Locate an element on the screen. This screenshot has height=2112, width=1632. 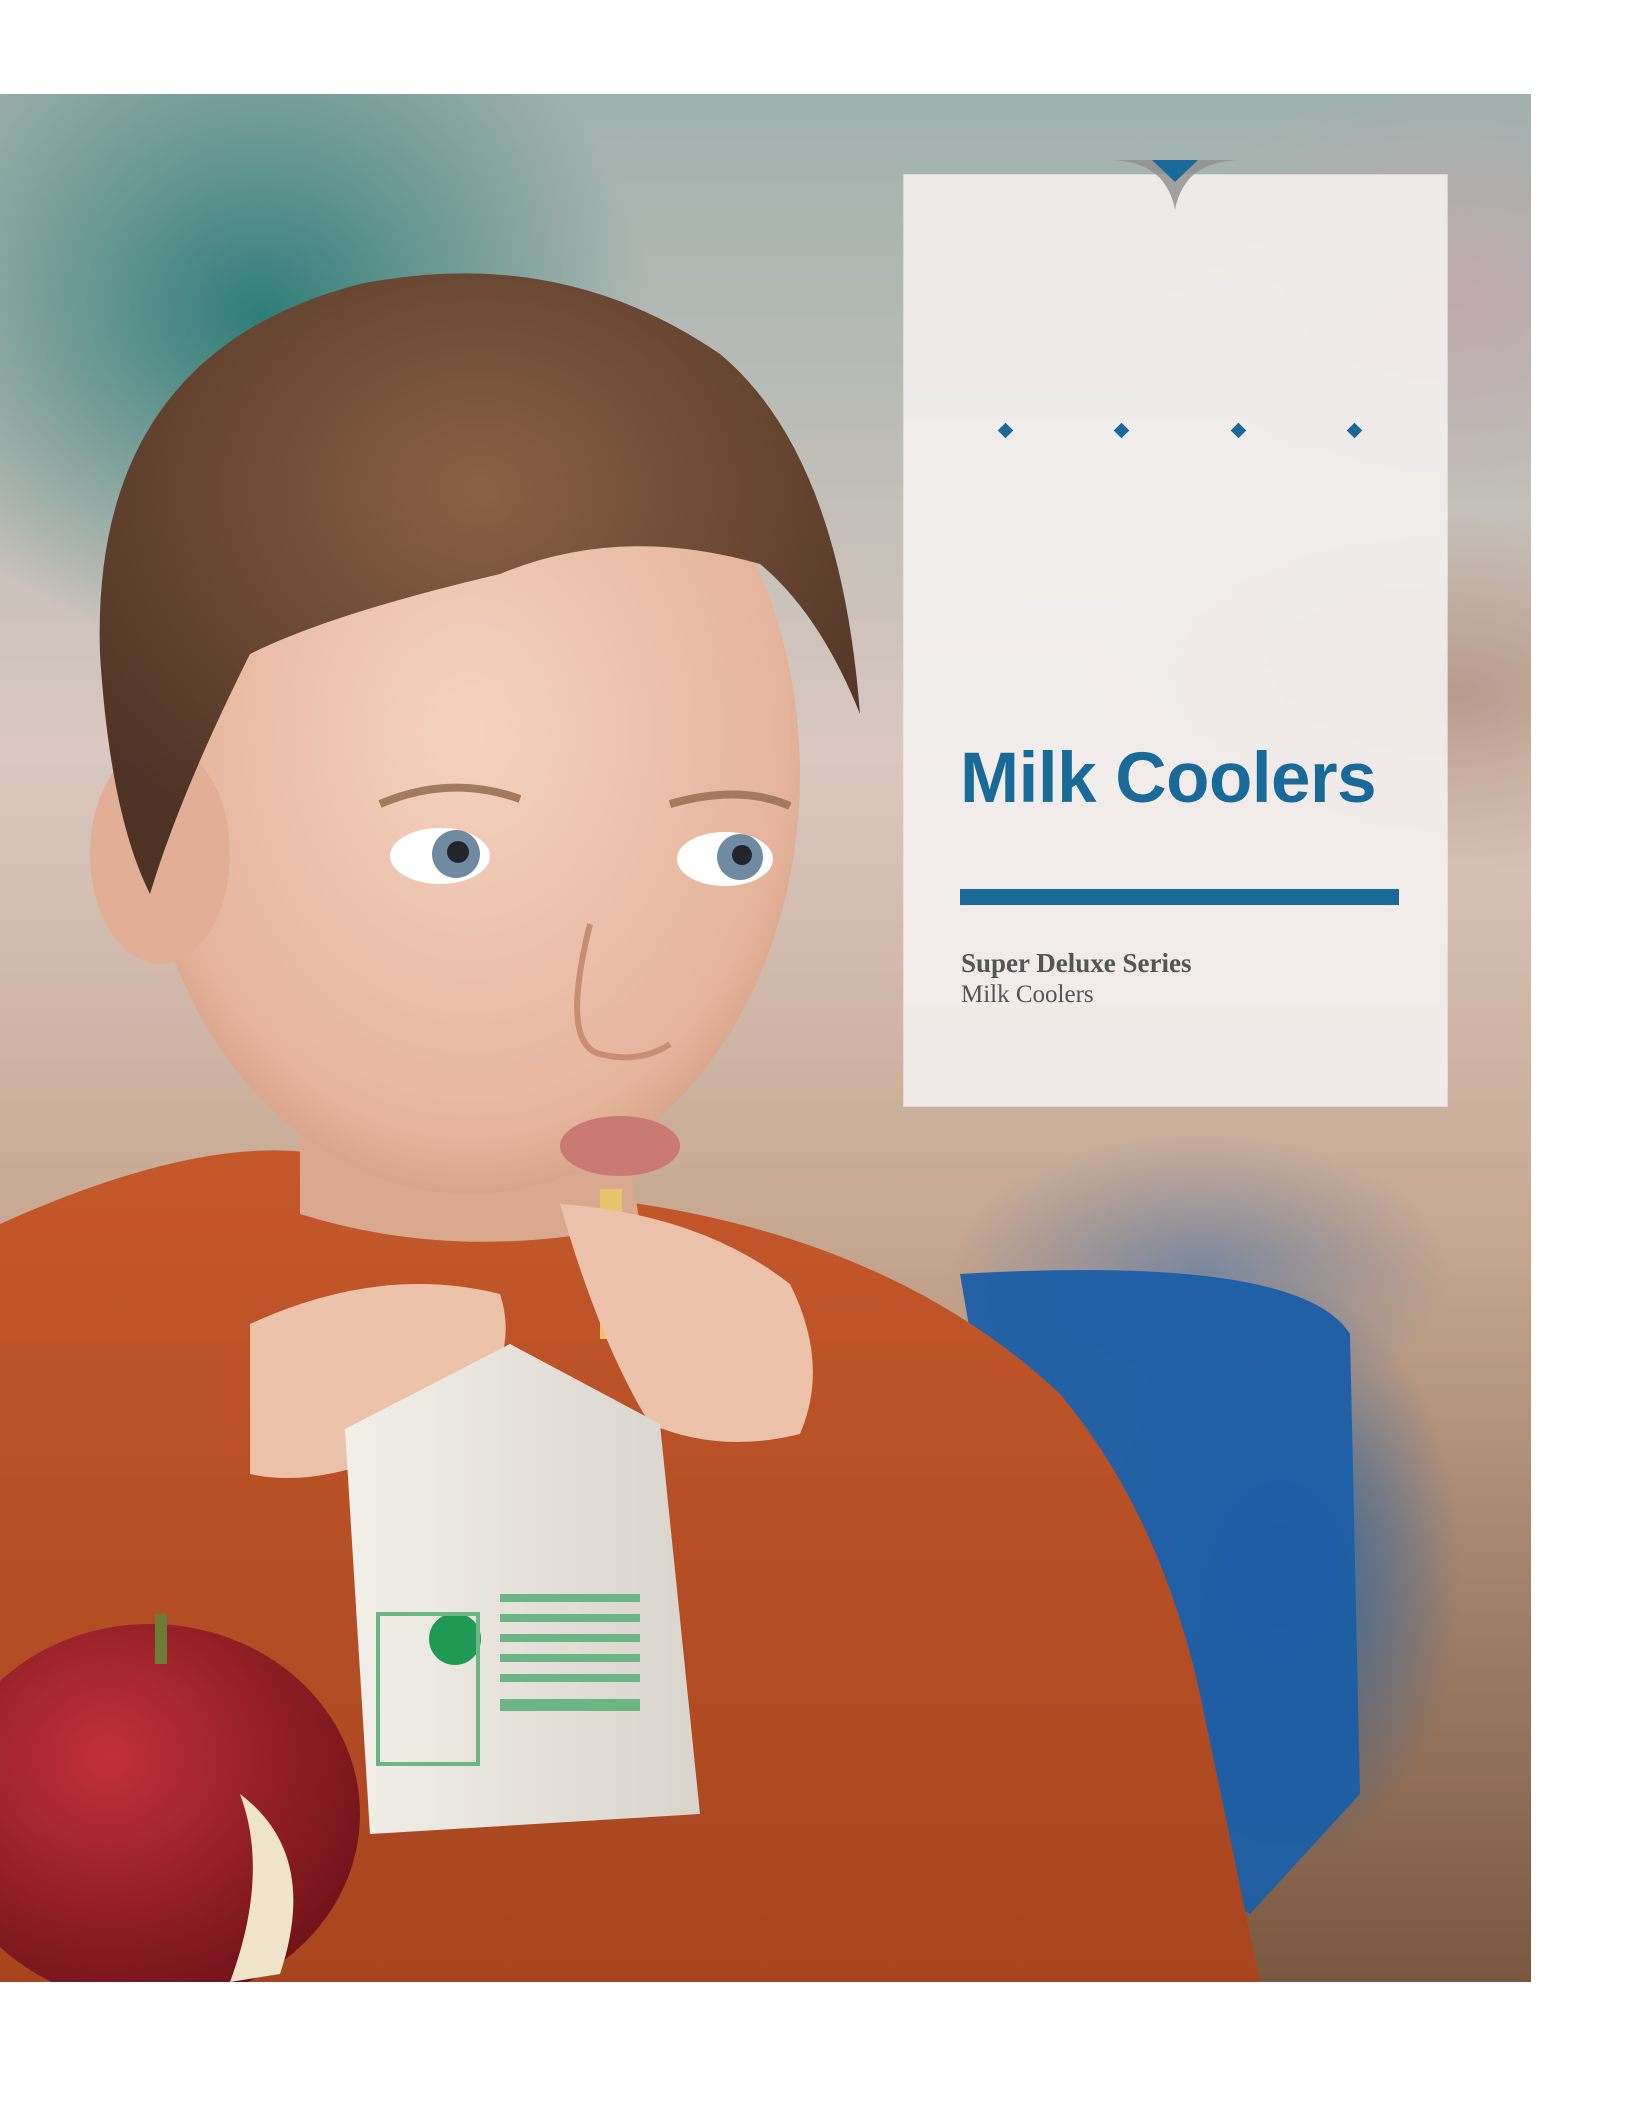
notch-ornament is located at coordinates (1175, 185).